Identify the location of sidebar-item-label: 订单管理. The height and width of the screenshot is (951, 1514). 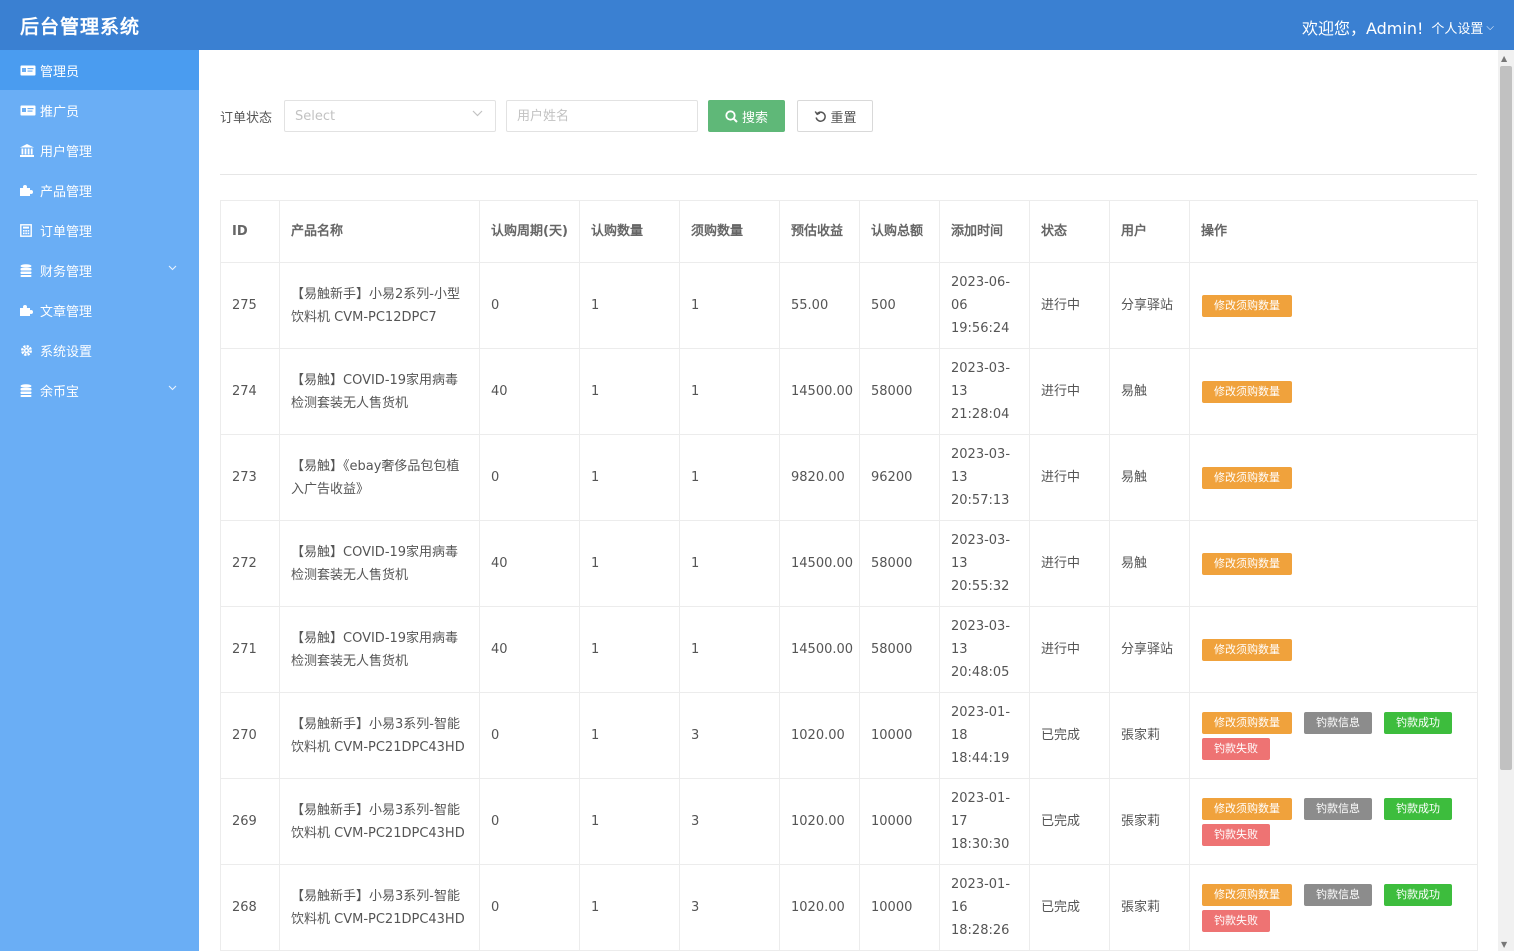
(66, 232).